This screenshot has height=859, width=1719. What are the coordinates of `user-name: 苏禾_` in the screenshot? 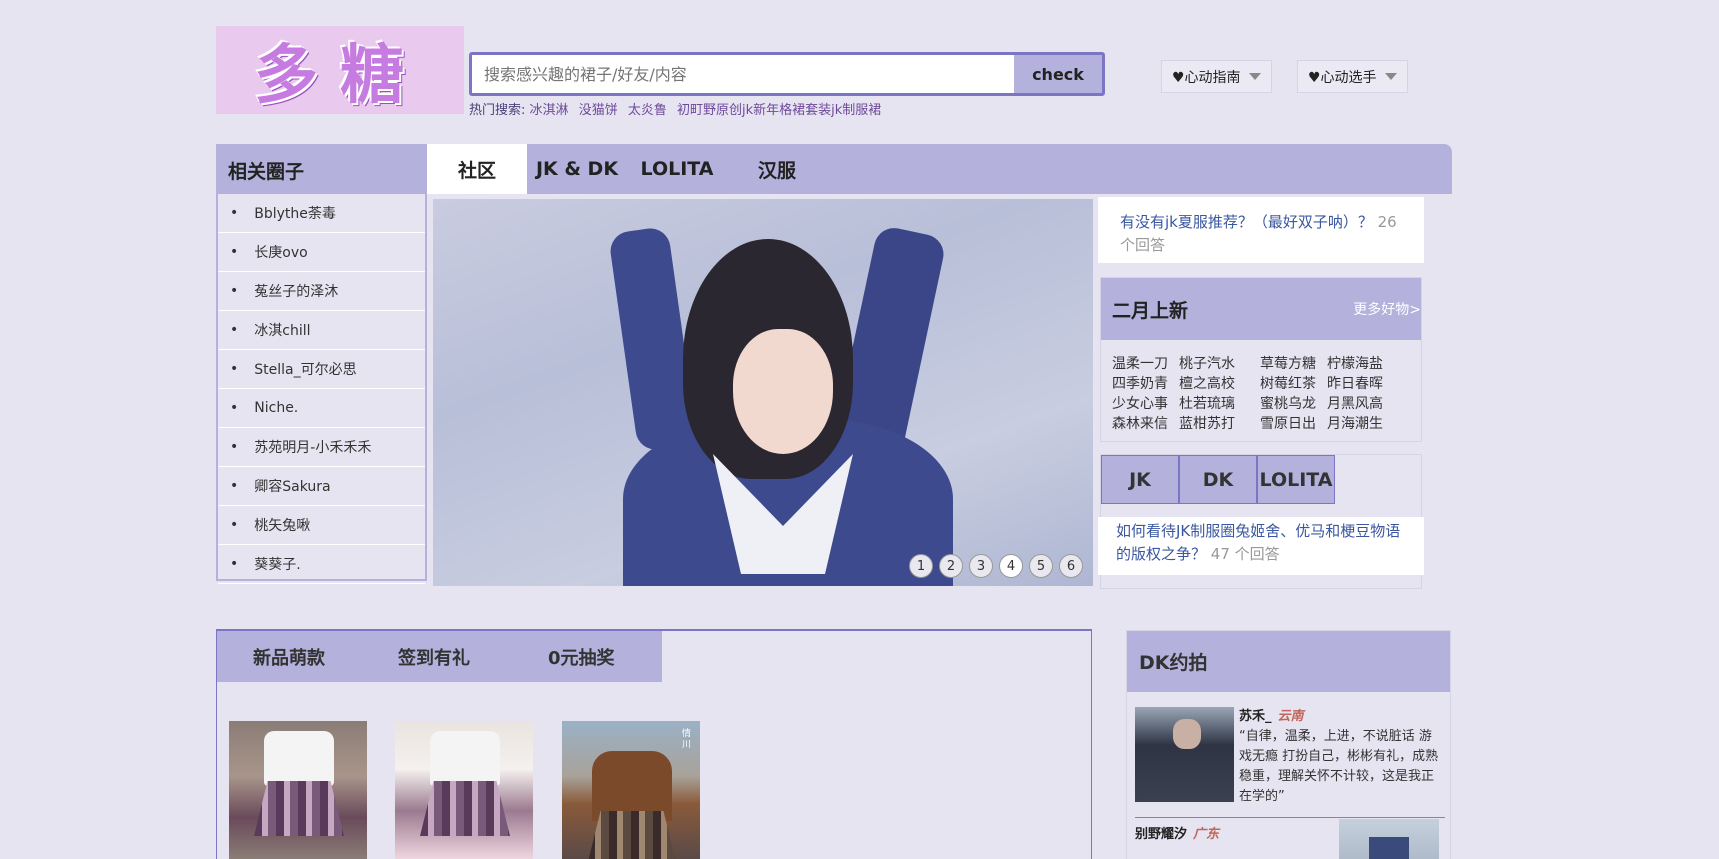 It's located at (1255, 716).